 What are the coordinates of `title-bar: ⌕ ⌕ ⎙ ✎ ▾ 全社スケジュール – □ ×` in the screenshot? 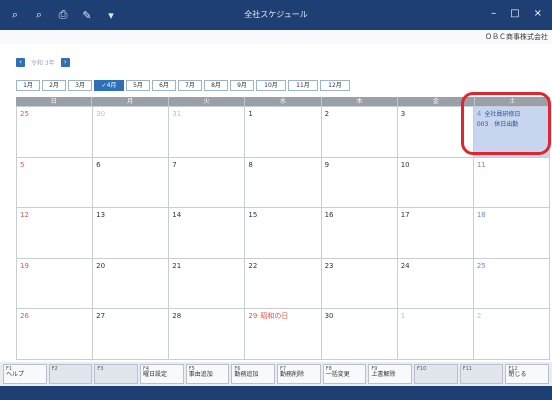 It's located at (276, 15).